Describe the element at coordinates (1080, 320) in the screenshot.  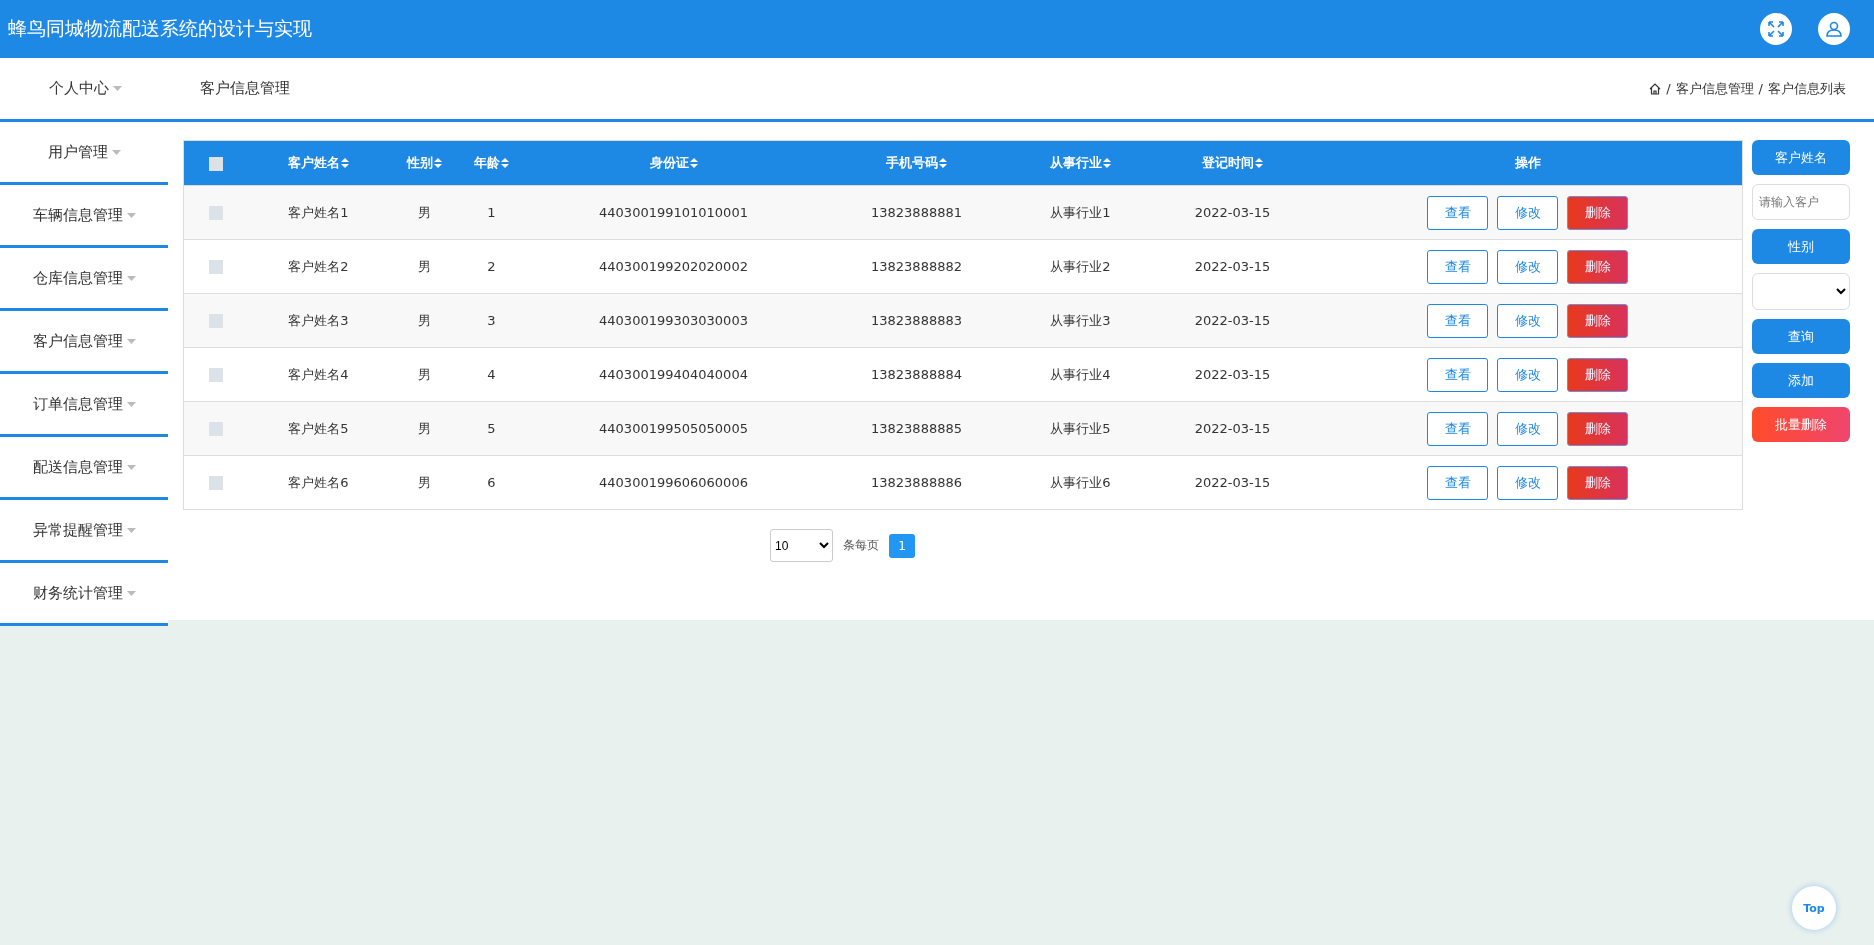
I see `table-cell: 从事行业3` at that location.